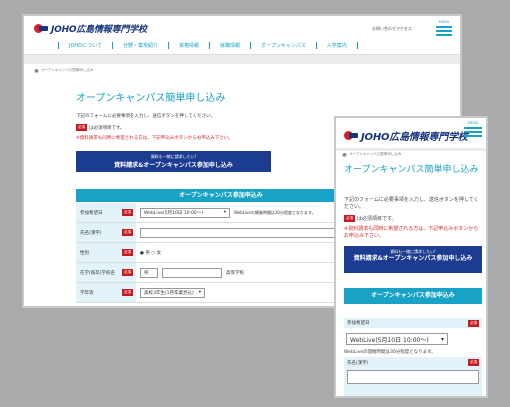 The image size is (510, 407). What do you see at coordinates (442, 339) in the screenshot?
I see `chevron-down-icon: ▾` at bounding box center [442, 339].